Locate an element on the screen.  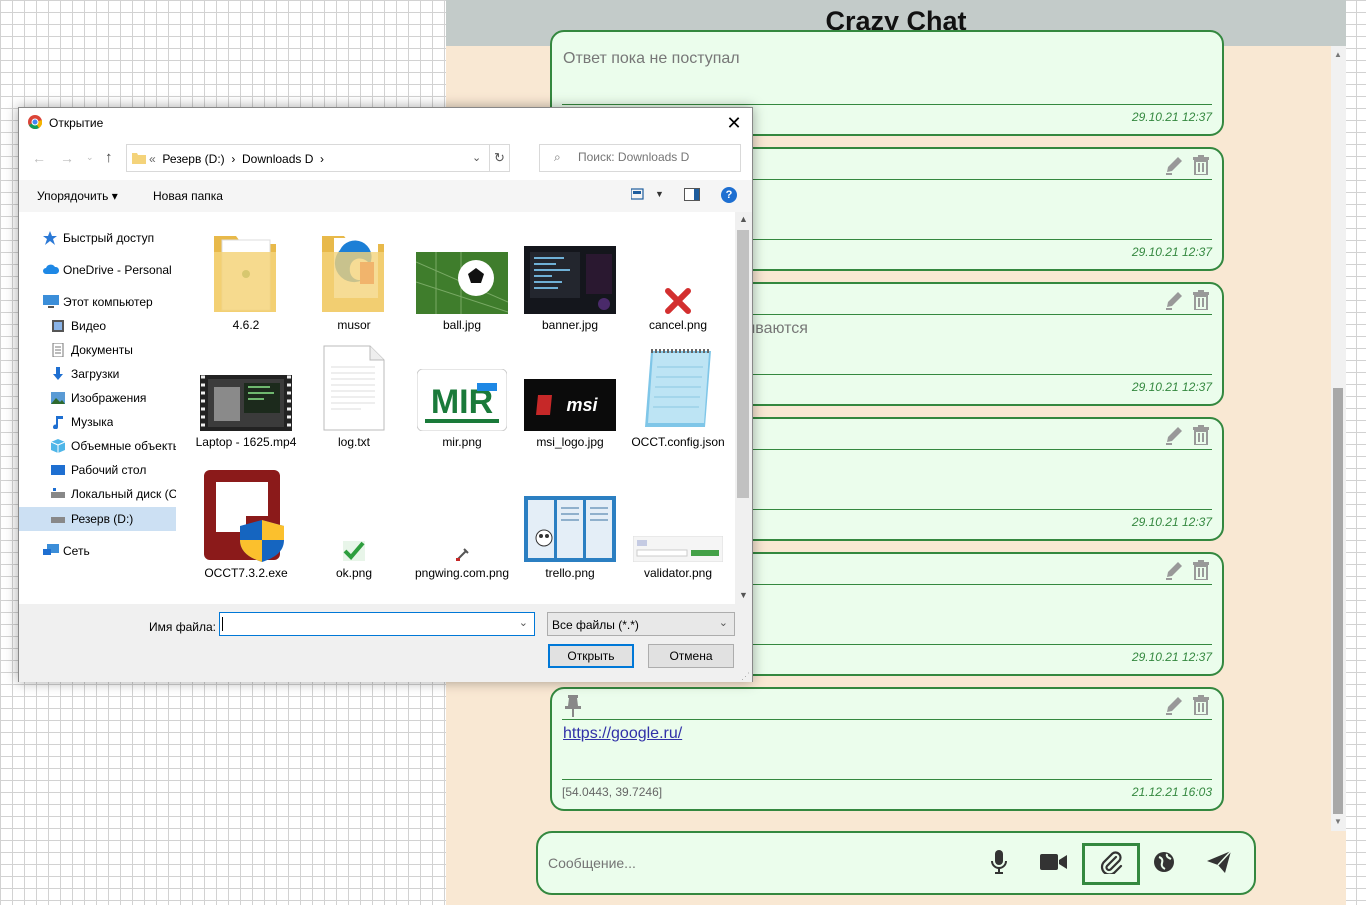
network-icon is located at coordinates (51, 551).